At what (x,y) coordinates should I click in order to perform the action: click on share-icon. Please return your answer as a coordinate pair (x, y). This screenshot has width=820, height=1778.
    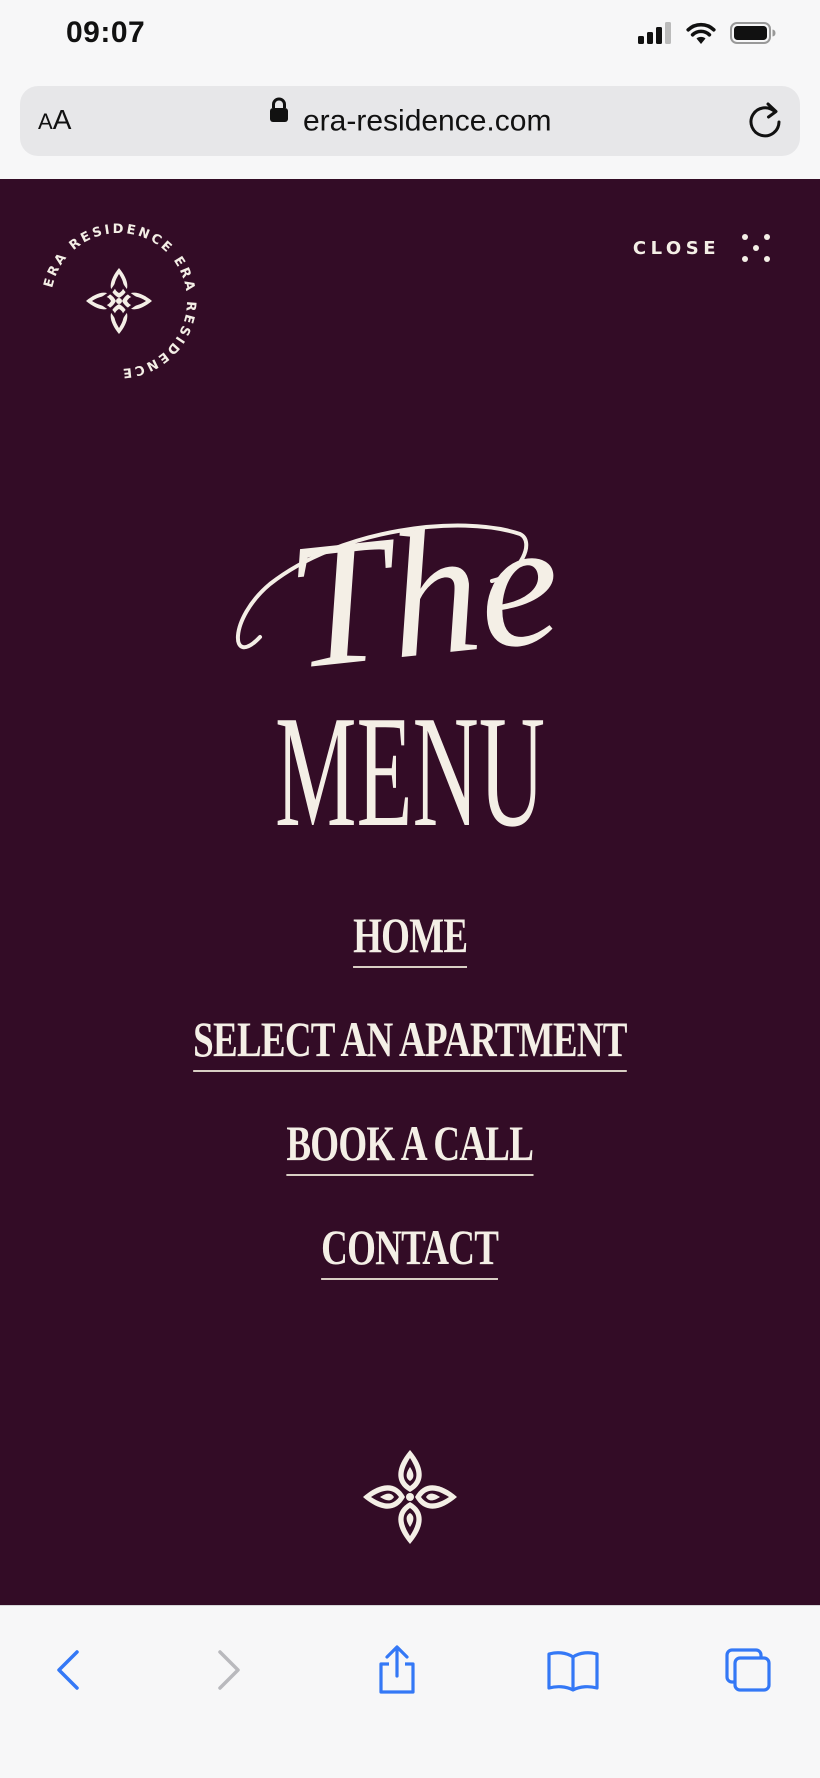
    Looking at the image, I should click on (397, 1669).